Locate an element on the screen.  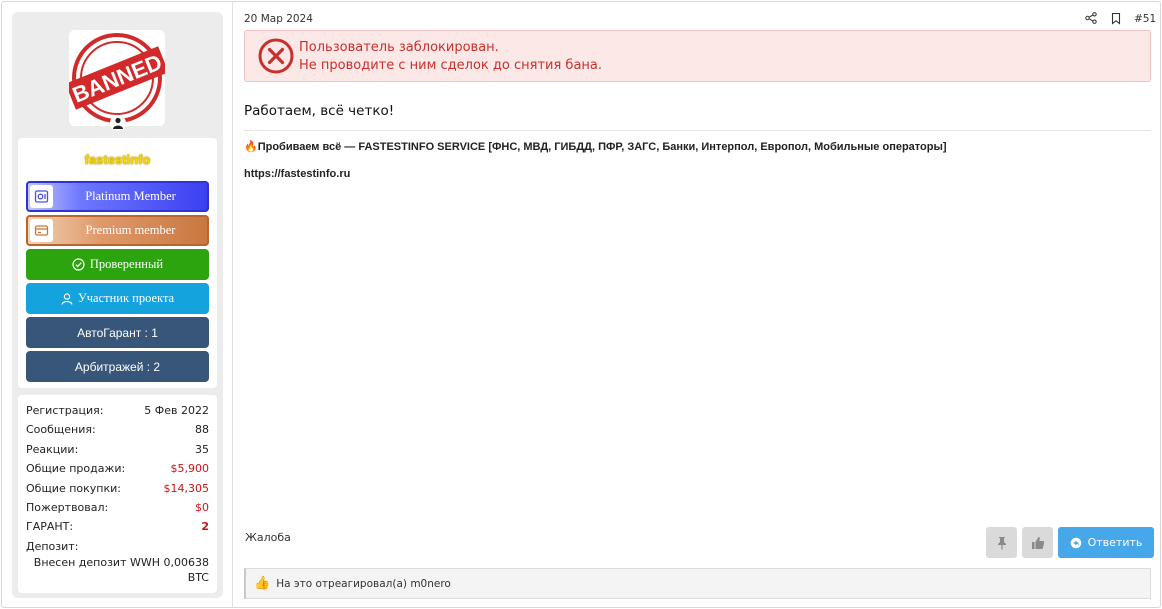
stat-value: 2 is located at coordinates (205, 526).